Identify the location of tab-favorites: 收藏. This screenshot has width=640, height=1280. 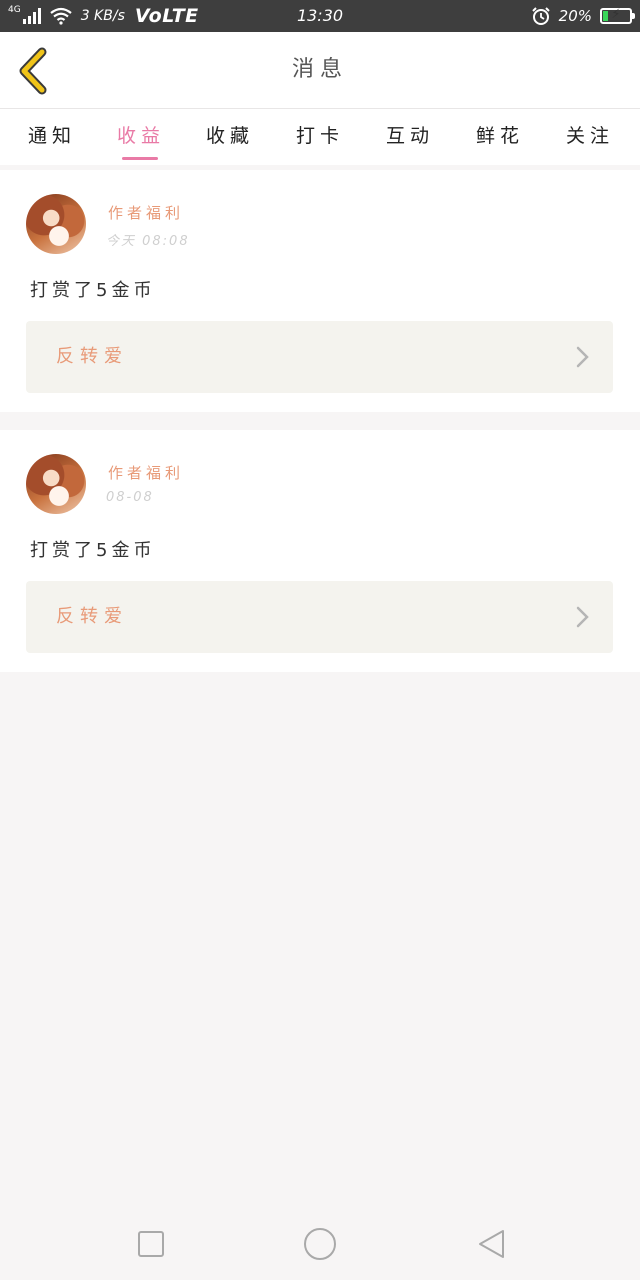
(230, 134).